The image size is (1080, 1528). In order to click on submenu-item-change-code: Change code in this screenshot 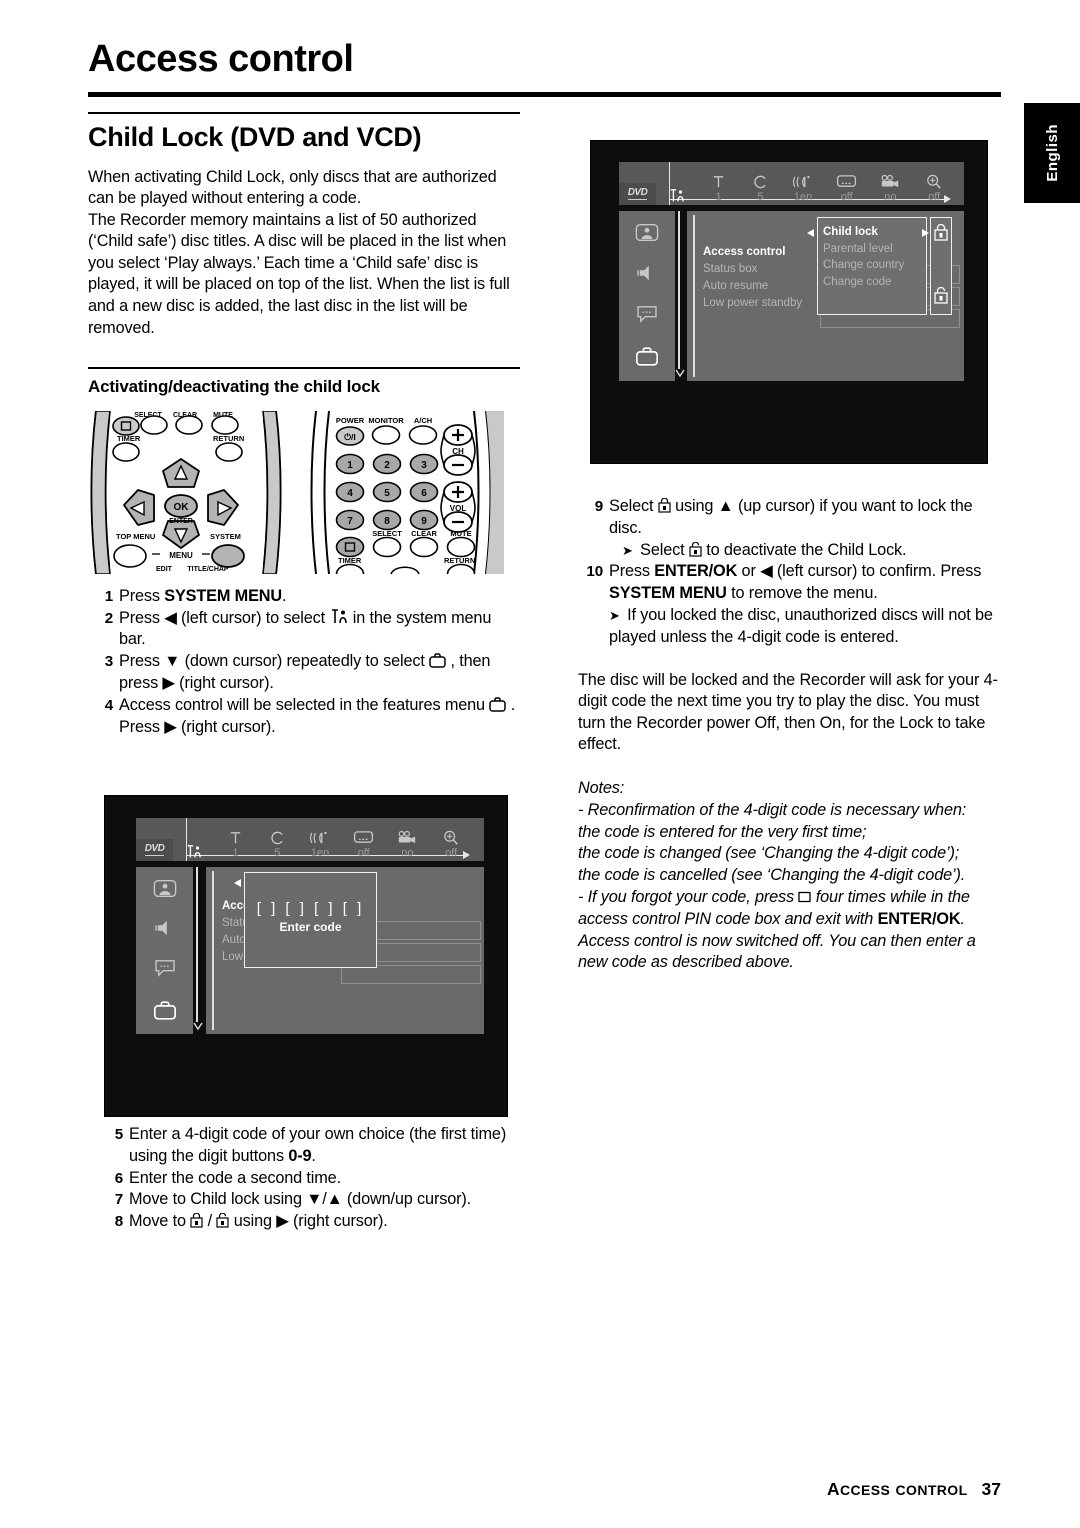, I will do `click(872, 282)`.